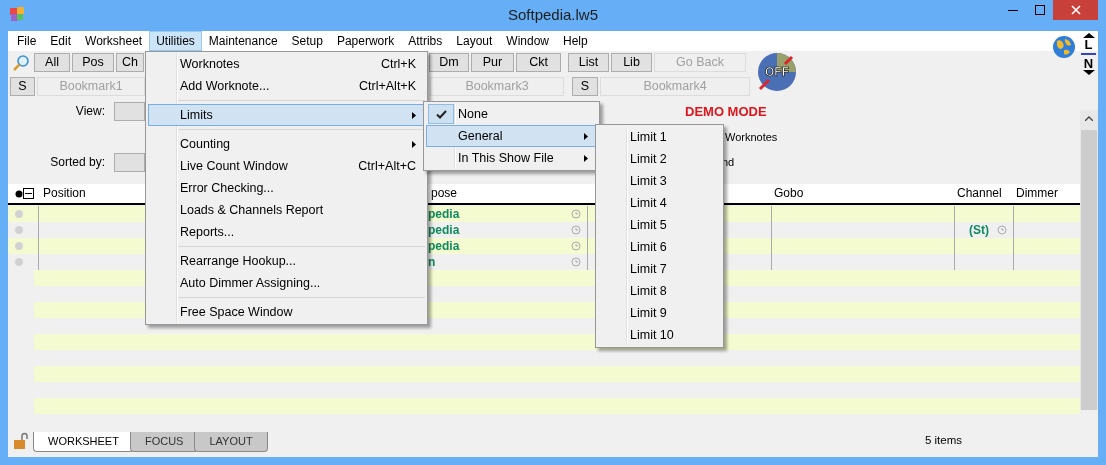 Image resolution: width=1106 pixels, height=465 pixels. What do you see at coordinates (1046, 193) in the screenshot?
I see `column-header: Dimmer` at bounding box center [1046, 193].